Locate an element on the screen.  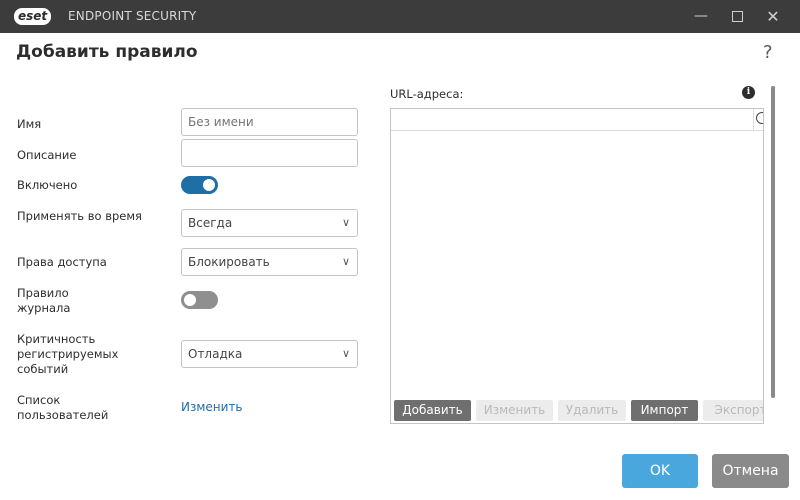
severity-select: Отладка ∨ is located at coordinates (269, 354).